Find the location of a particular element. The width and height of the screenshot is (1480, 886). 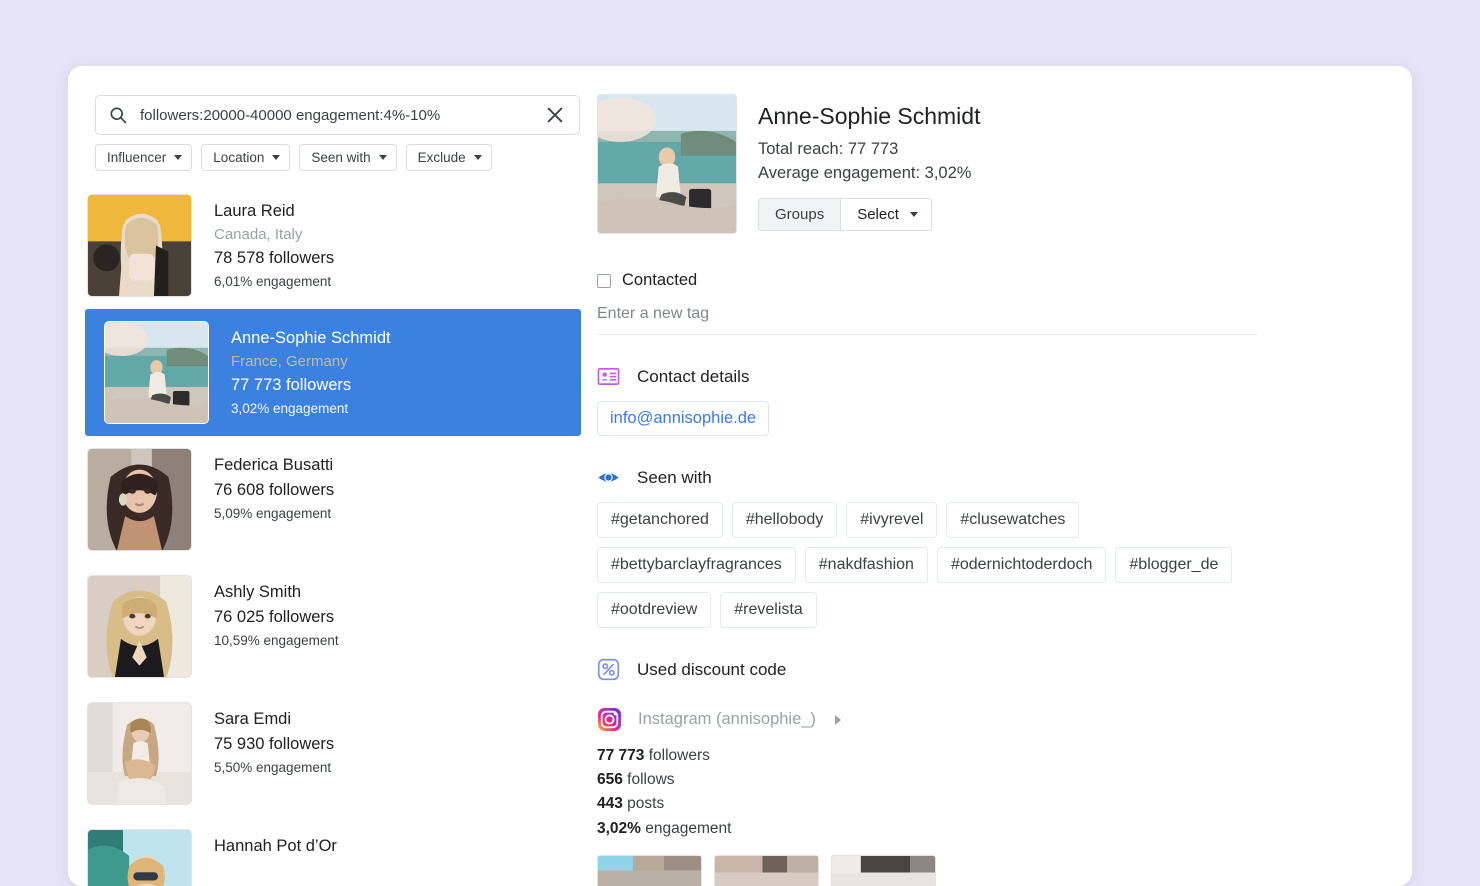

seen-with-title: Seen with is located at coordinates (674, 477).